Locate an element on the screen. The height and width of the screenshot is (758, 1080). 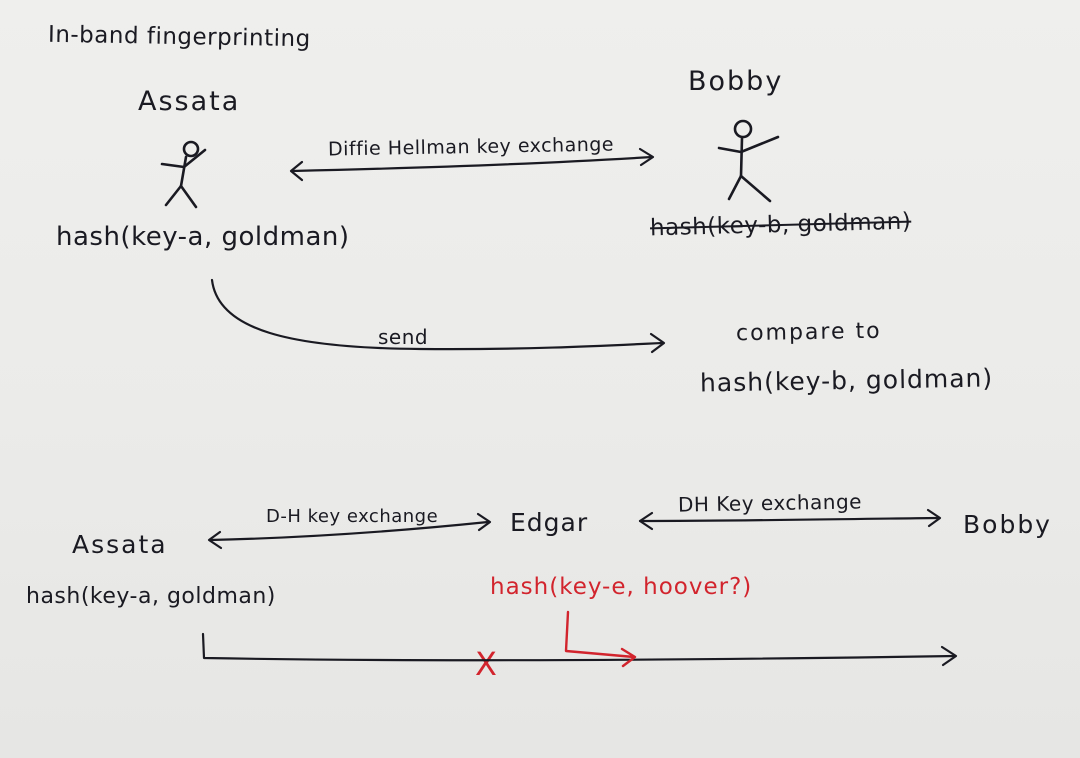
assata-left-leg is located at coordinates (173, 195).